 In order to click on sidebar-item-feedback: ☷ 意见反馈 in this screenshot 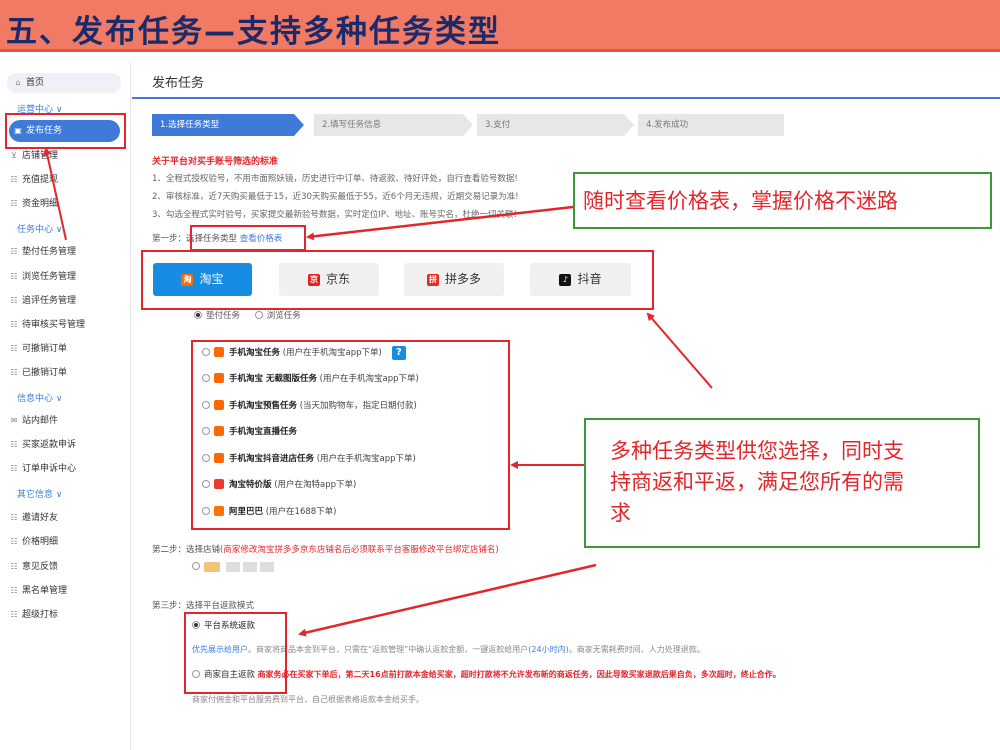, I will do `click(33, 566)`.